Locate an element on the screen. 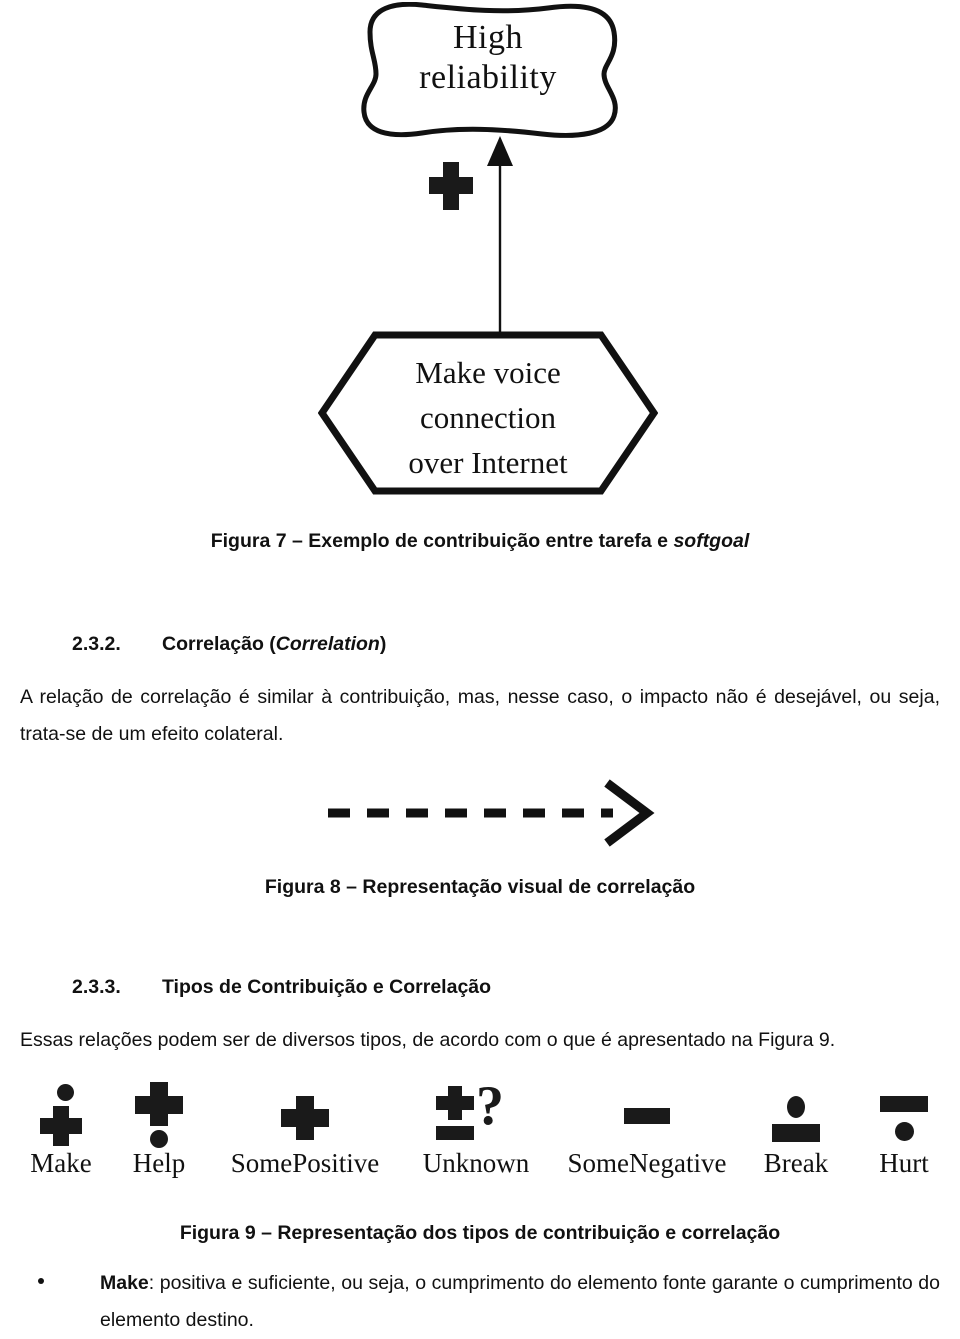 The width and height of the screenshot is (960, 1339). figure-8-correlation-arrow is located at coordinates (490, 812).